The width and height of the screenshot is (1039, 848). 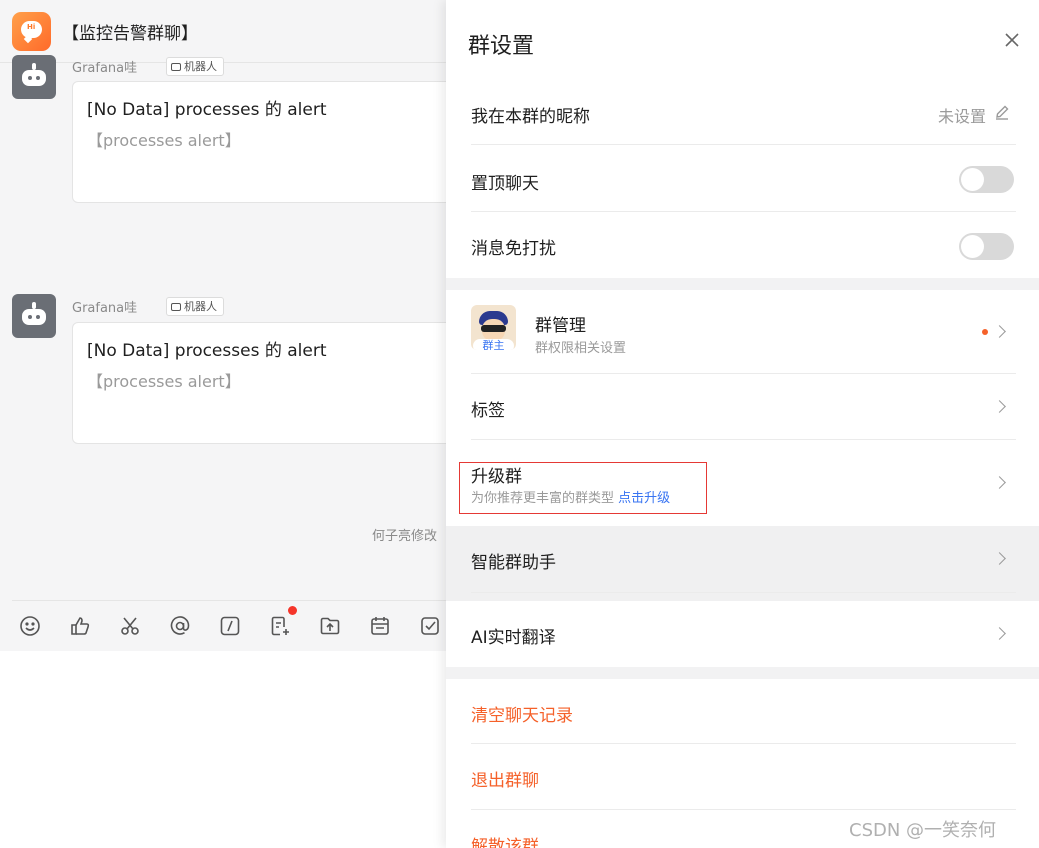 I want to click on unread-dot, so click(x=985, y=332).